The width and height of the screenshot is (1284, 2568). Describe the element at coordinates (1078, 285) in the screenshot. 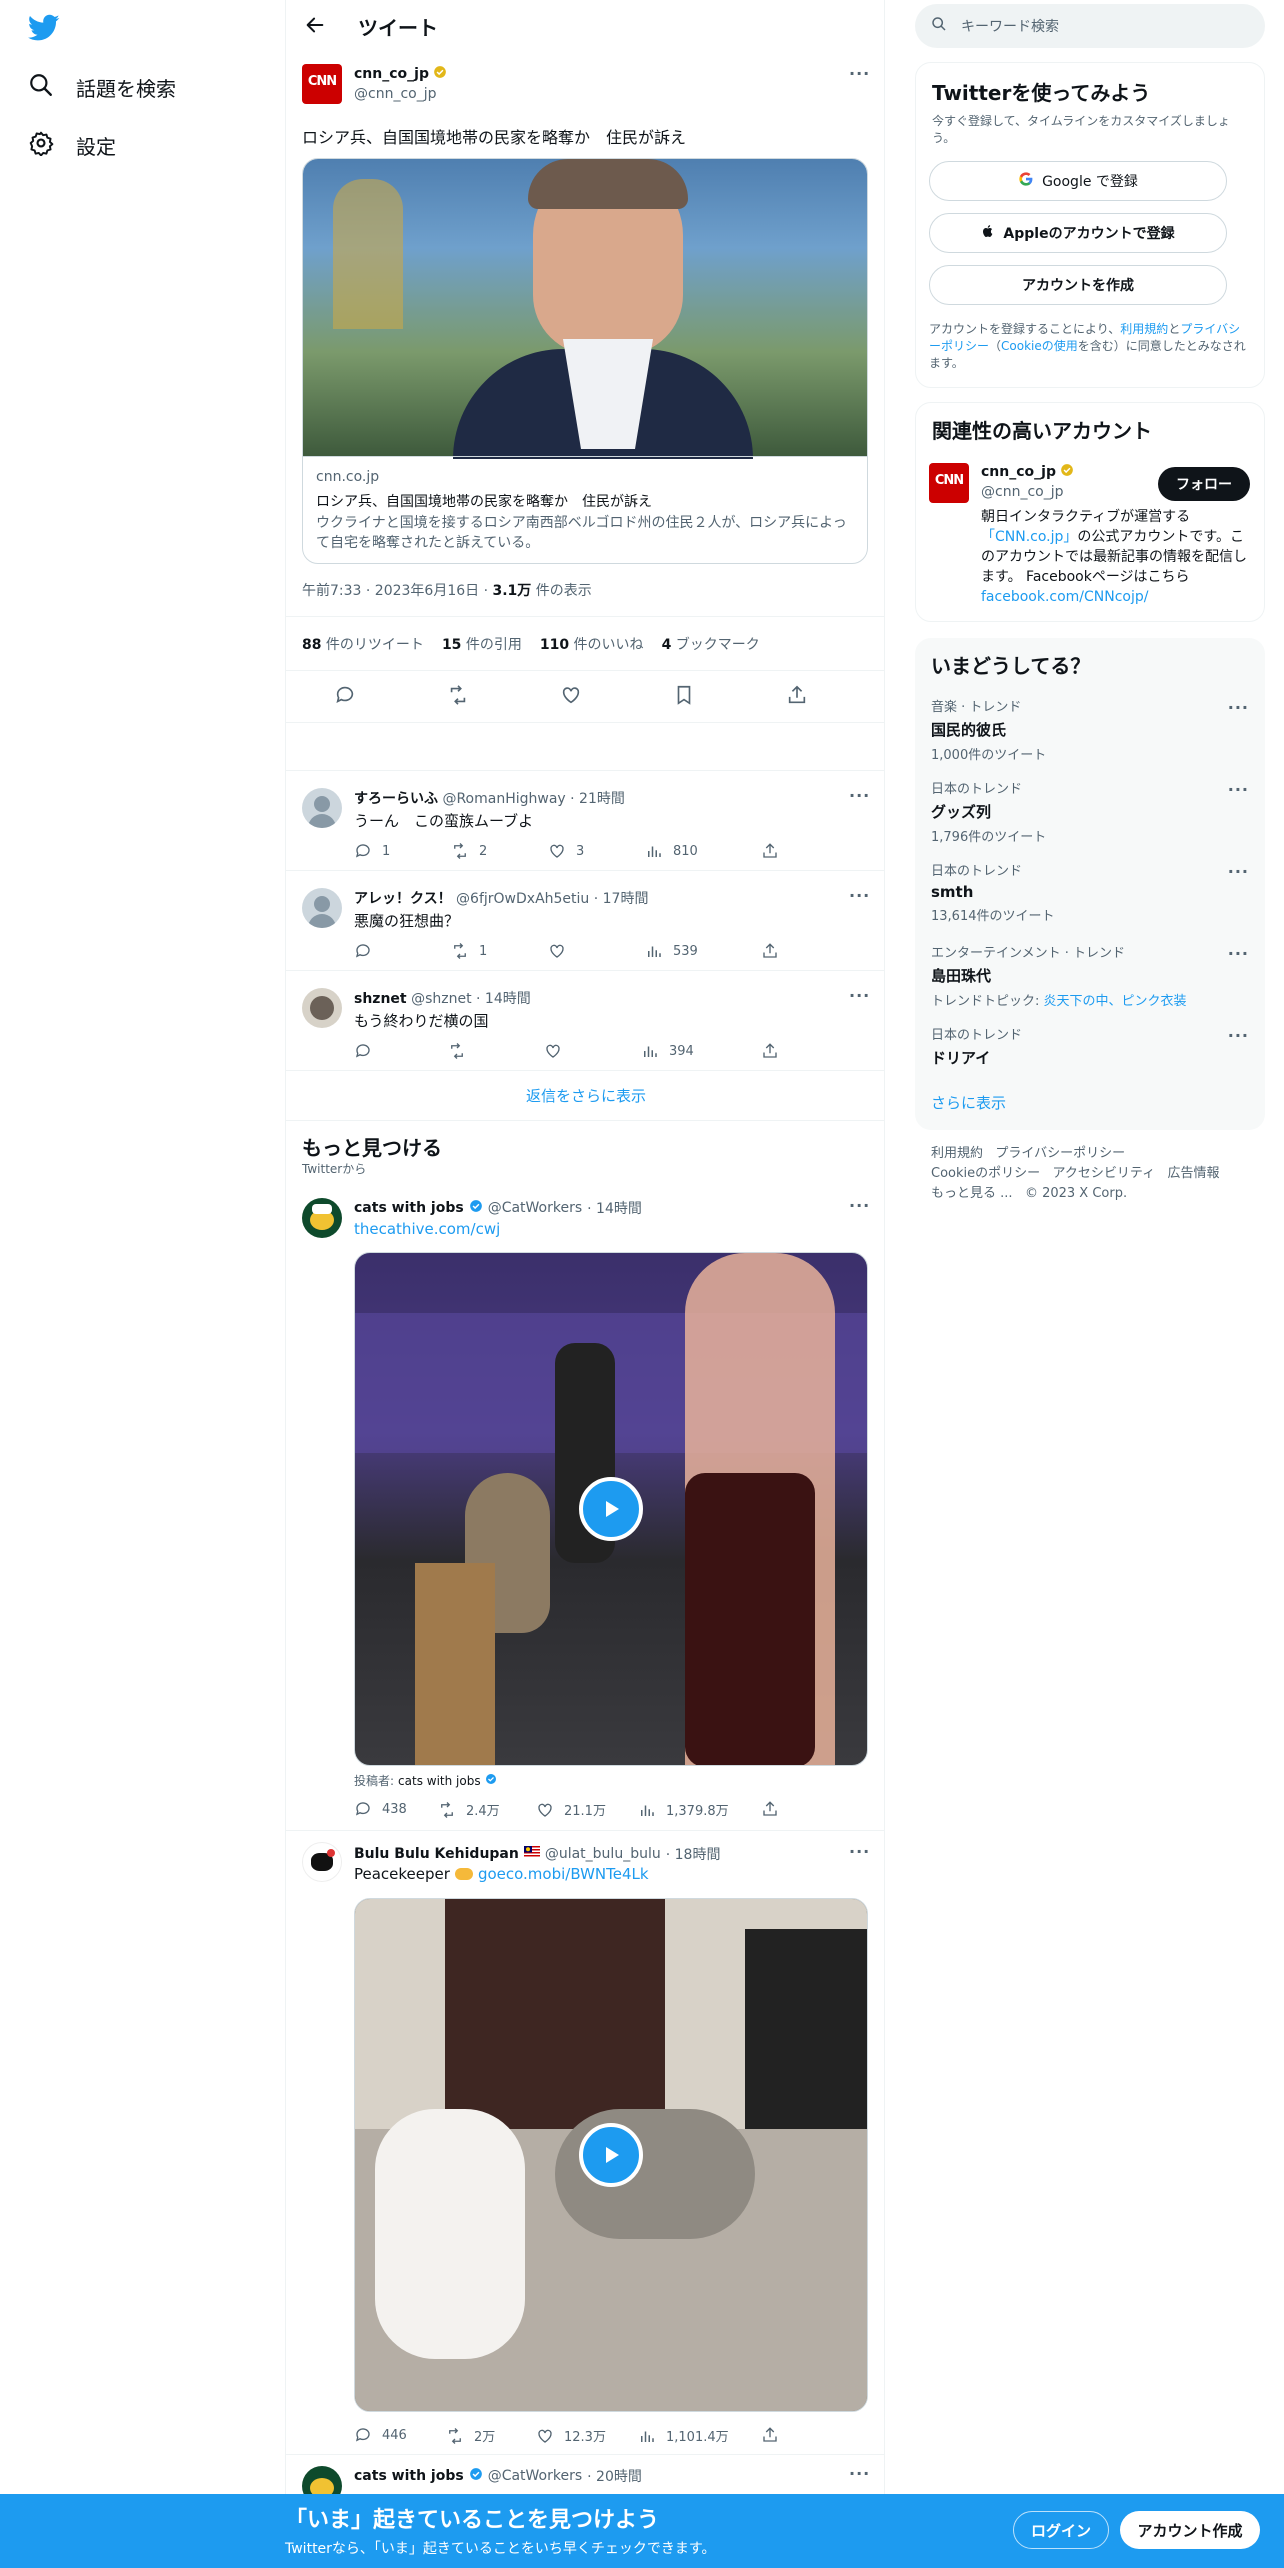

I see `create-account-button: アカウントを作成` at that location.